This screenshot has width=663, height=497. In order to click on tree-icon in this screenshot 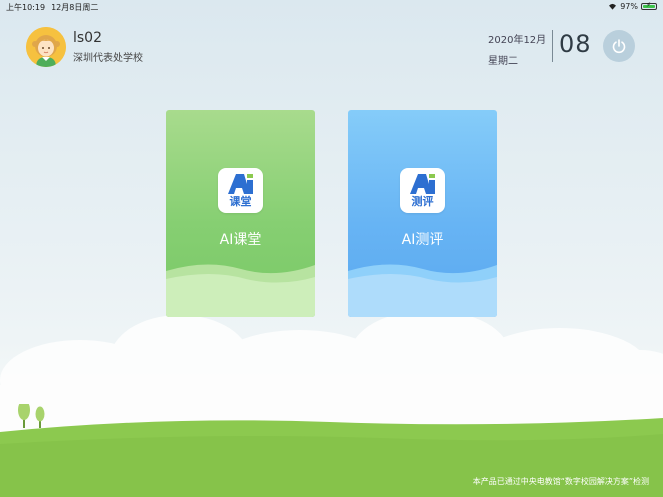, I will do `click(31, 416)`.